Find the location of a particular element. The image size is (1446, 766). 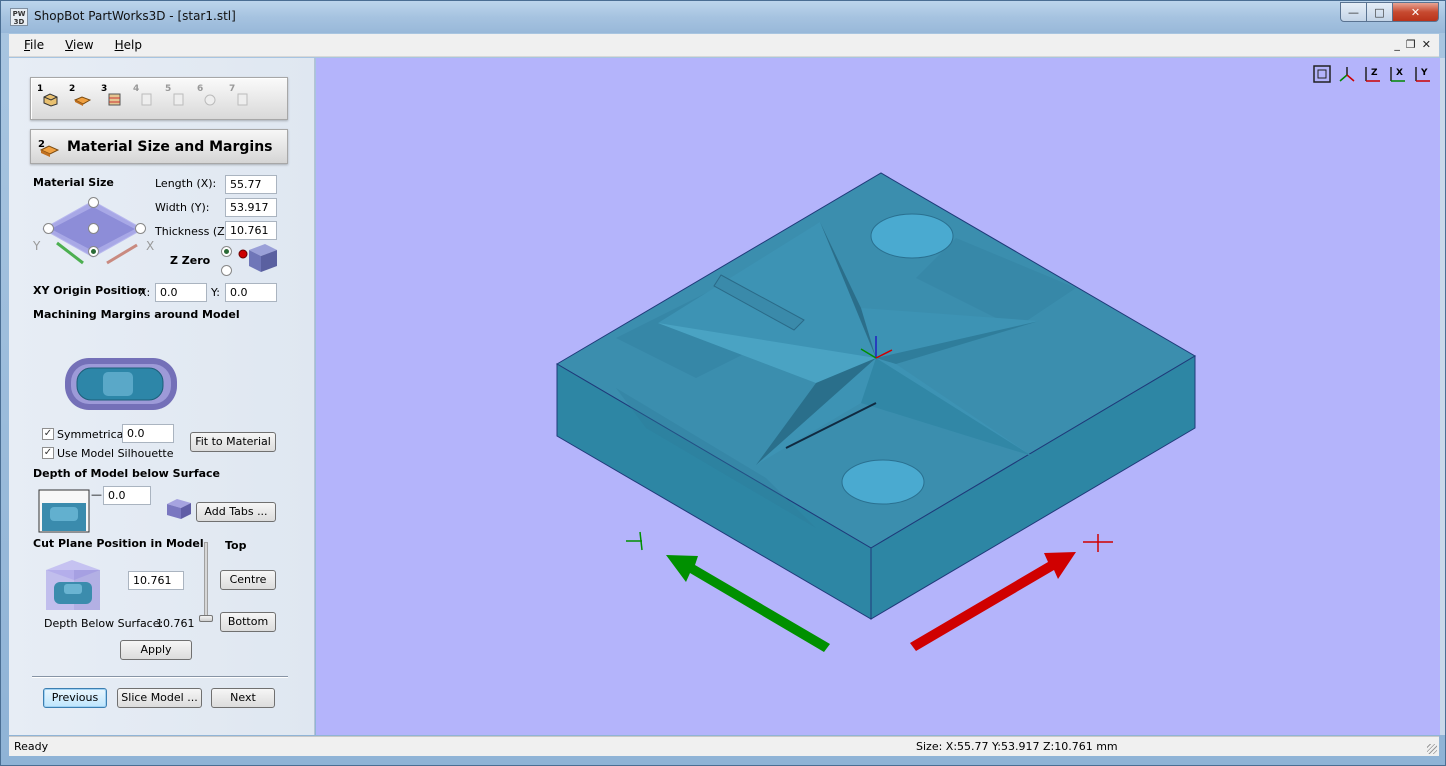

maximize-button: □ is located at coordinates (1380, 12).